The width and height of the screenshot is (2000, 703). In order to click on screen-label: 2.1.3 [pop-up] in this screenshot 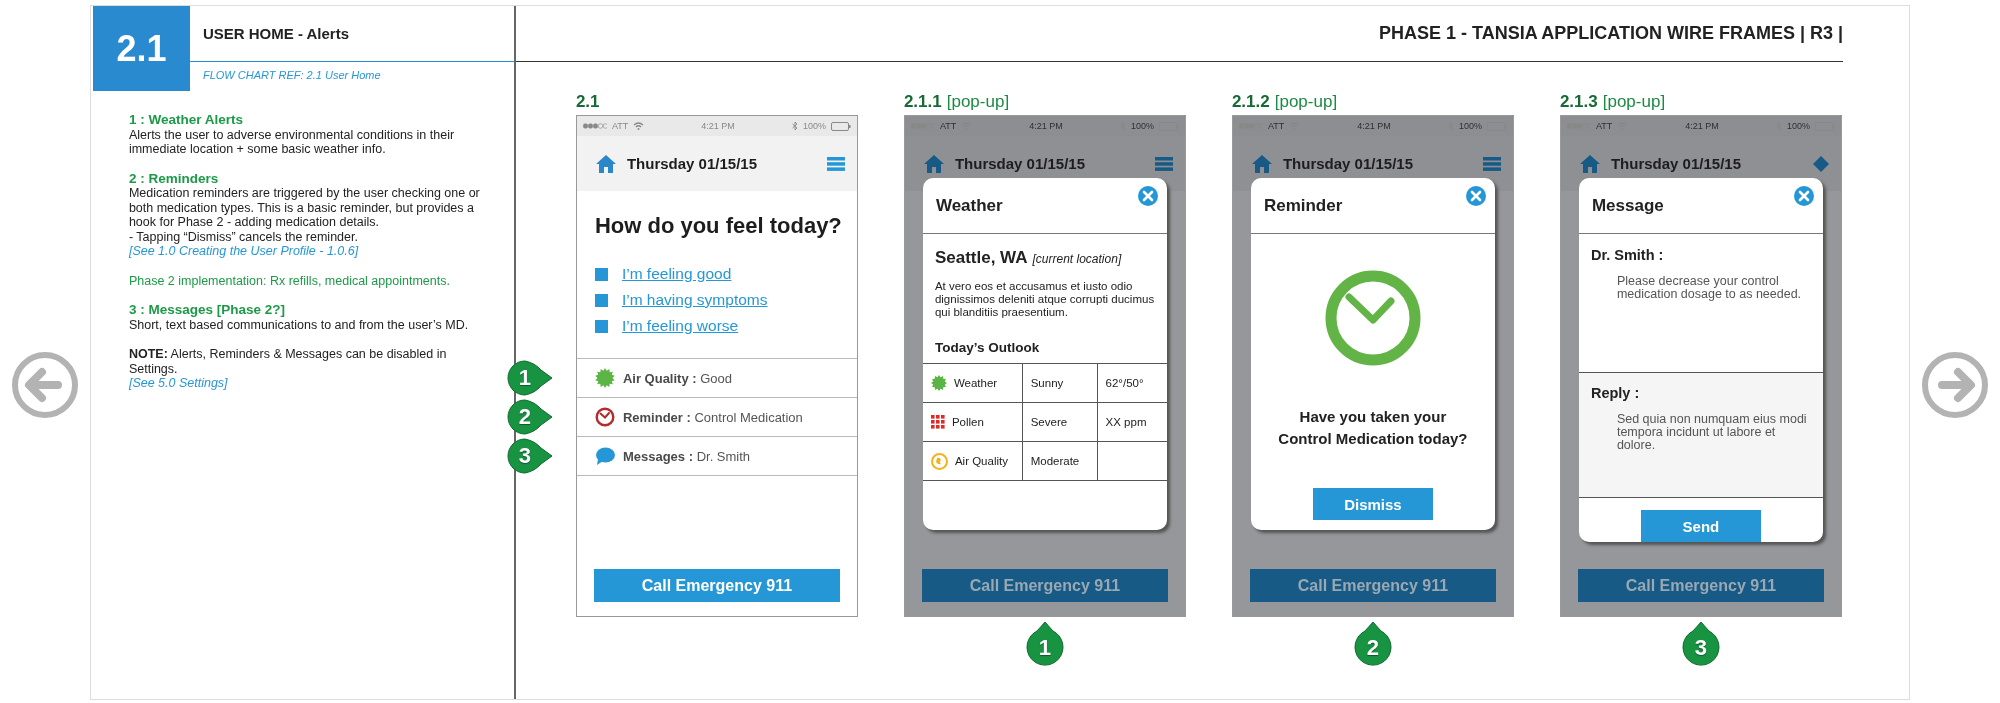, I will do `click(1612, 101)`.